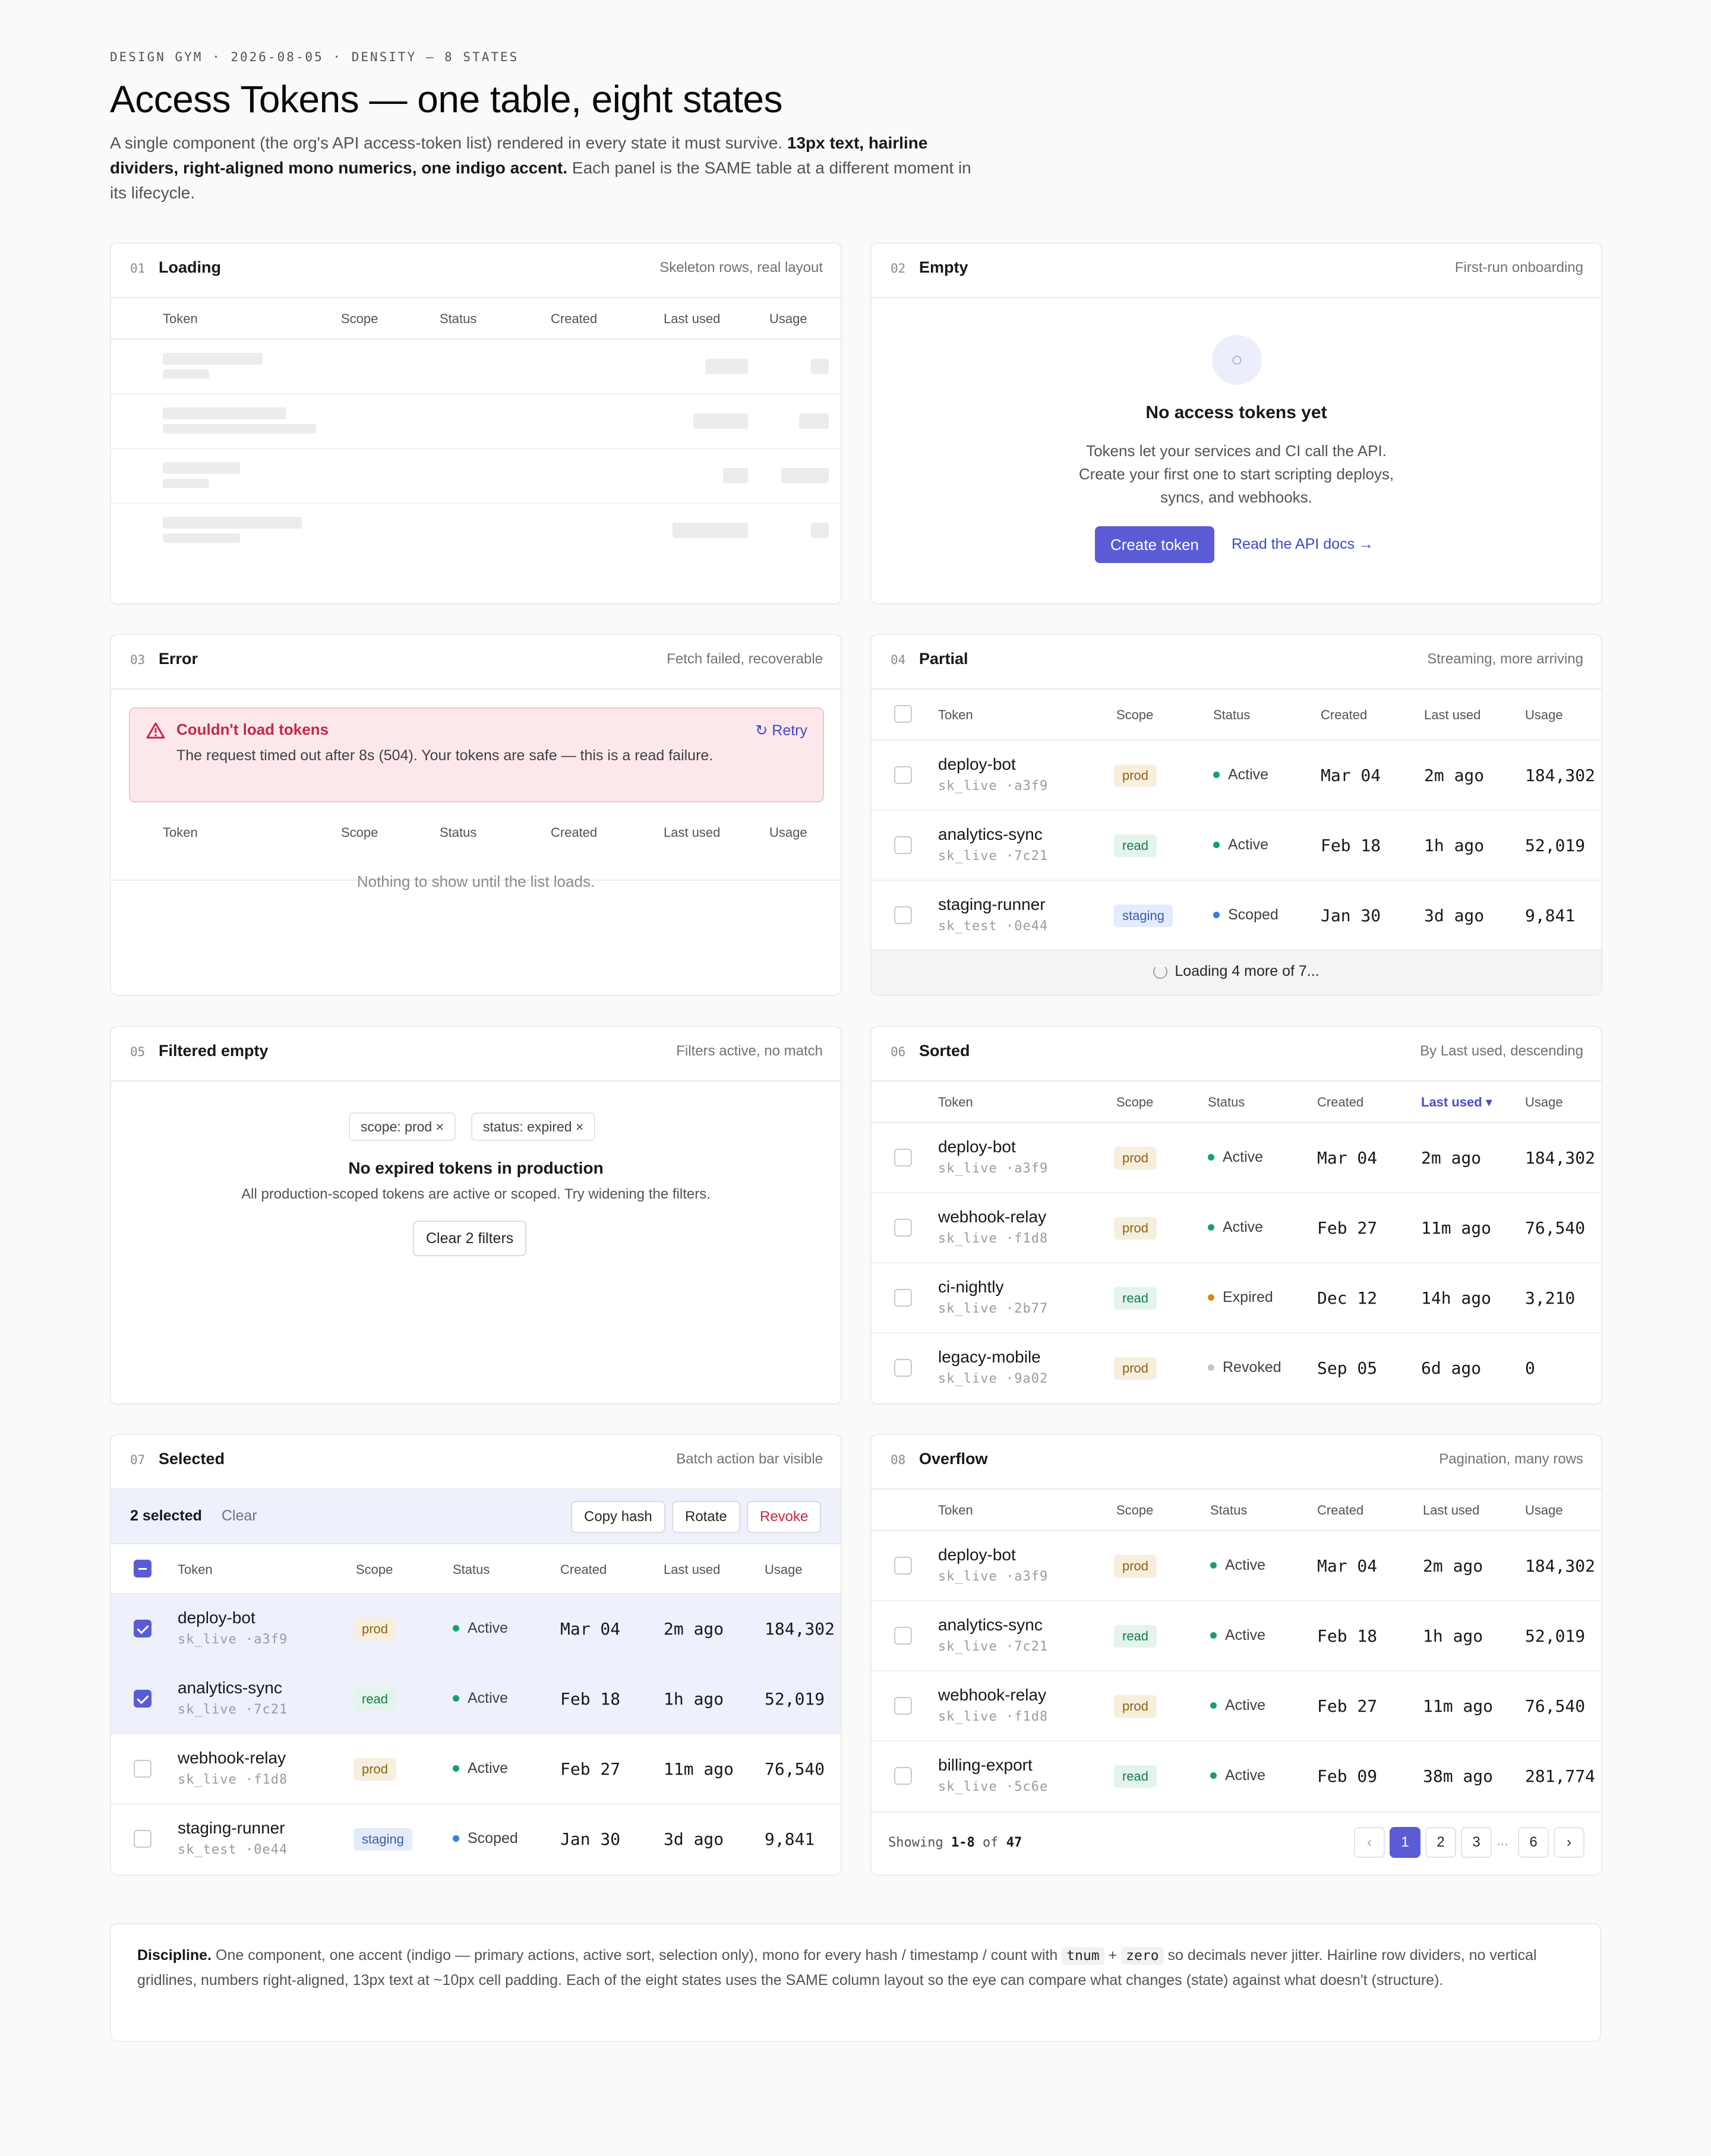 This screenshot has width=1711, height=2156. I want to click on page-6-button: 6, so click(1534, 1843).